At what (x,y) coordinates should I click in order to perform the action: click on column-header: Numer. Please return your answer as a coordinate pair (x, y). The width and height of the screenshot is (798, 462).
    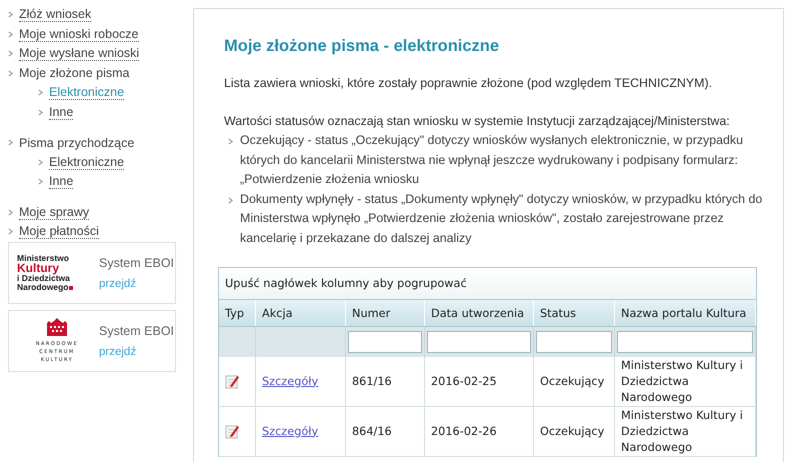
    Looking at the image, I should click on (385, 313).